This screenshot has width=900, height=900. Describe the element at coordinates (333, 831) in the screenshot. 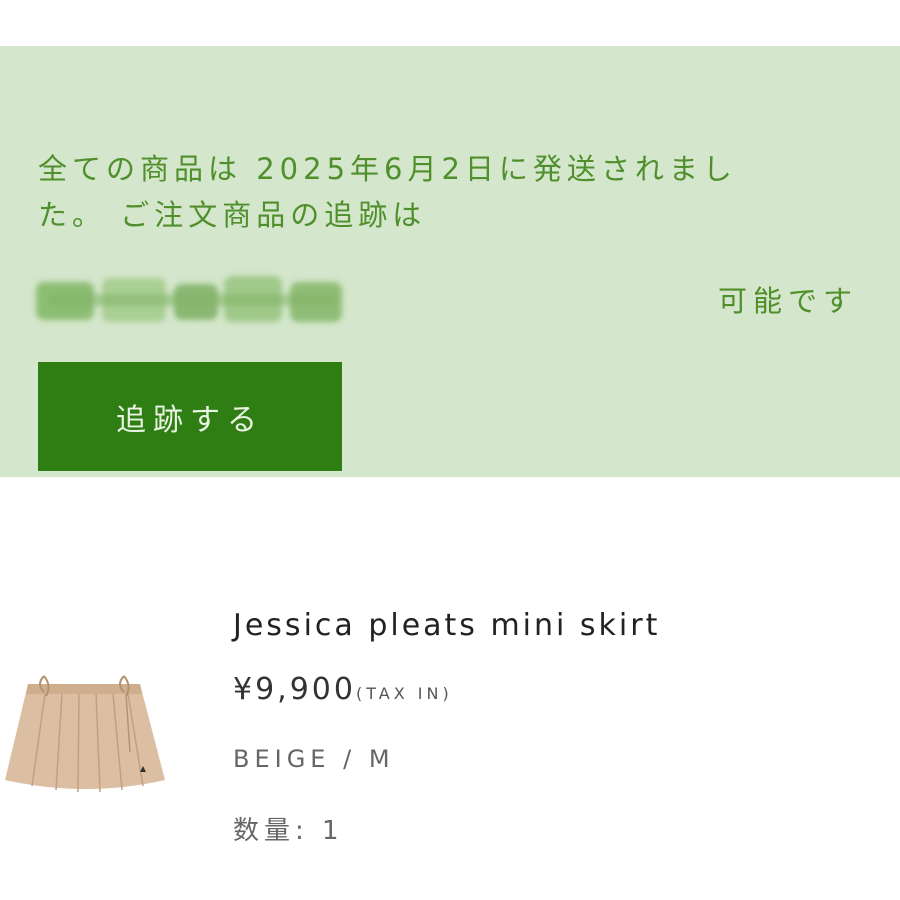

I see `quantity-value: 1` at that location.